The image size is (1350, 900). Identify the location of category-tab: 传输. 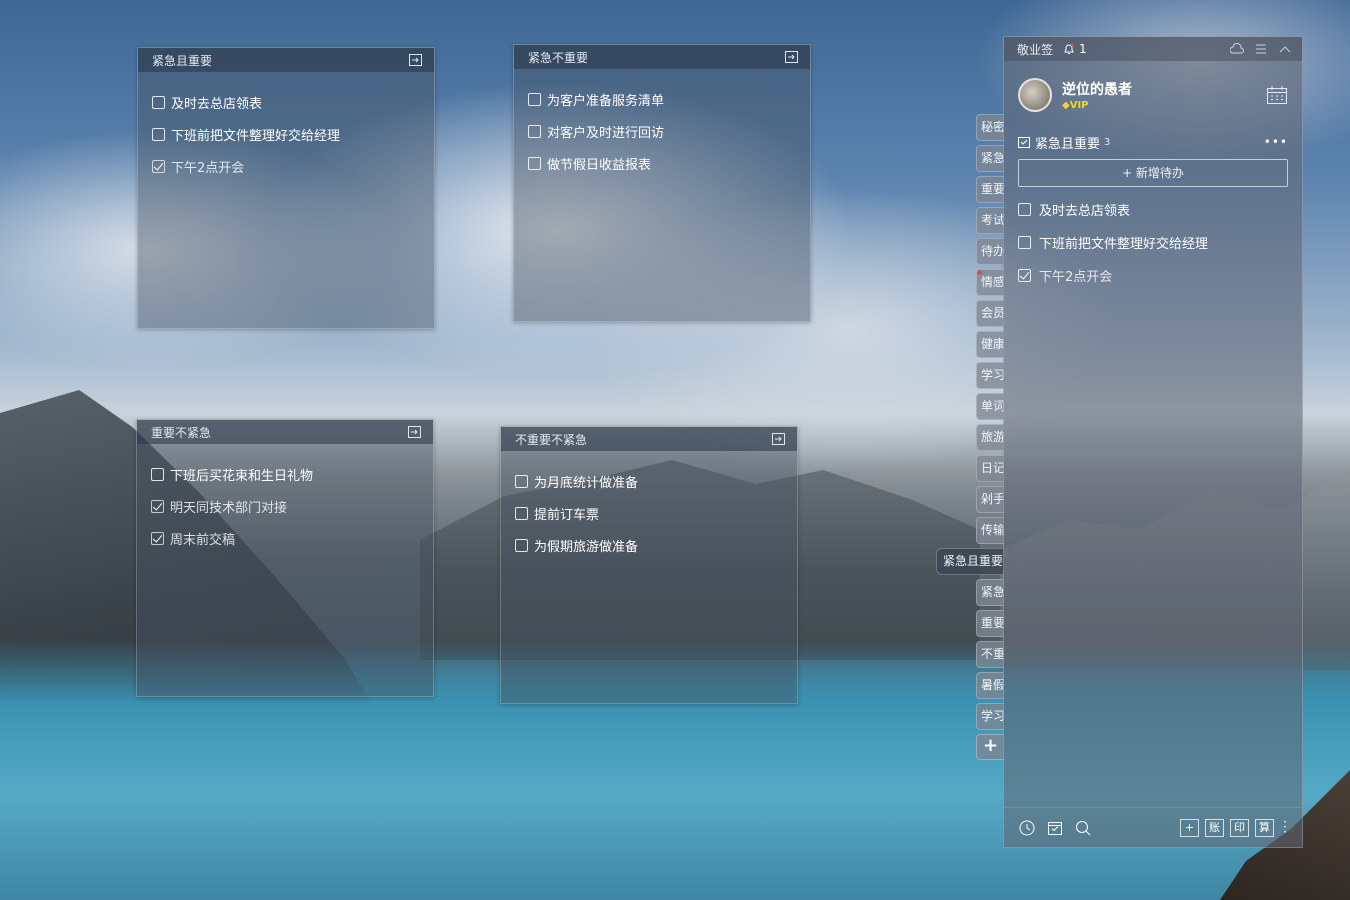
(990, 530).